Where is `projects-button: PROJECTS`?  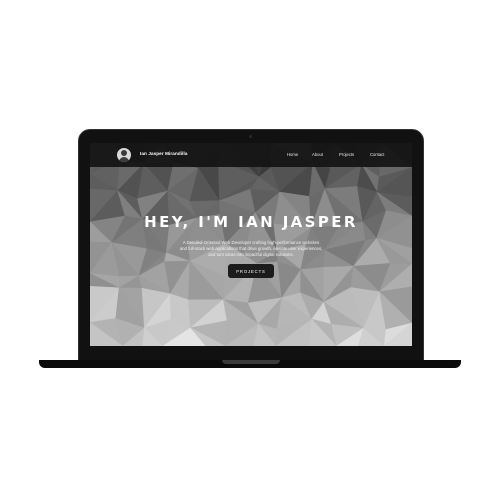 projects-button: PROJECTS is located at coordinates (251, 271).